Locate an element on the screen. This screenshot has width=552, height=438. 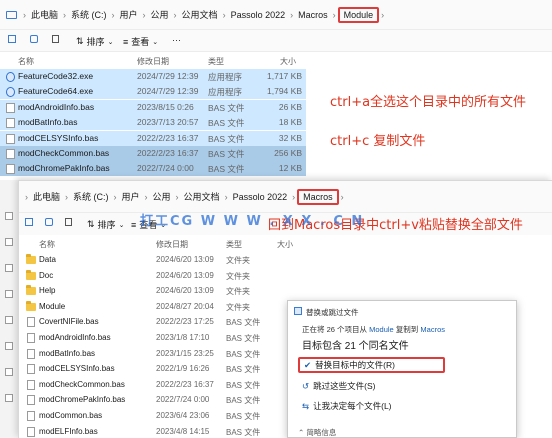
file-row: modCELSYSInfo.bas 2022/1/9 16:26 BAS 文件 is located at coordinates (154, 370).